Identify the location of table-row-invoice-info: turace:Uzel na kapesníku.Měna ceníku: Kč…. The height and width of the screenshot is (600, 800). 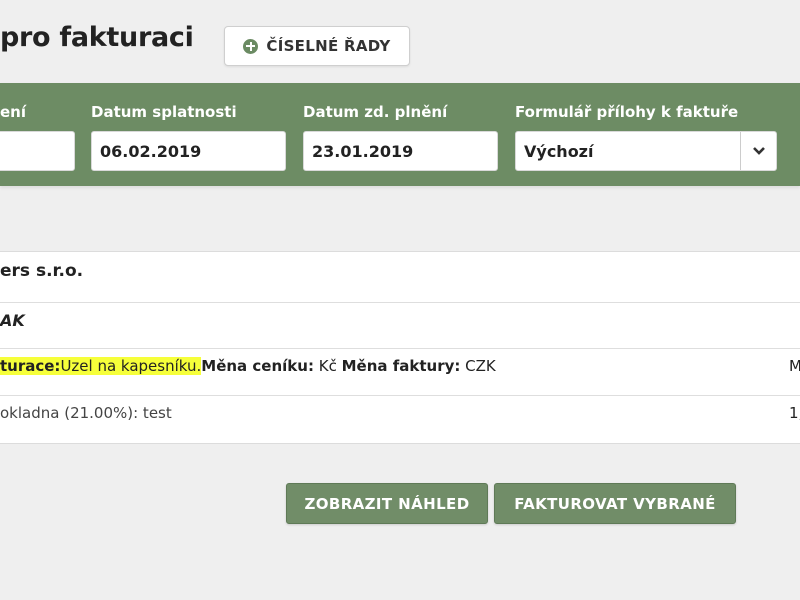
(400, 372).